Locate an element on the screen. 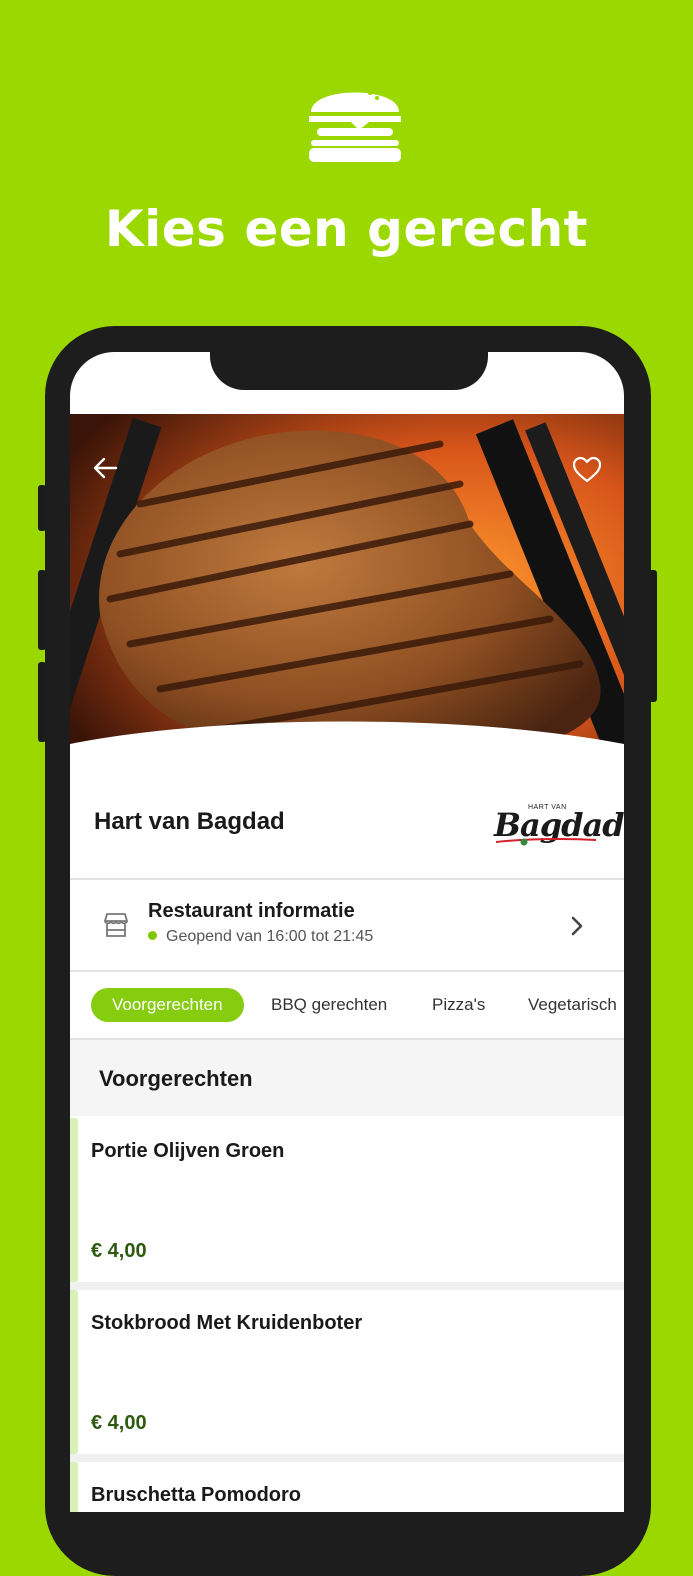  phone-notch is located at coordinates (349, 358).